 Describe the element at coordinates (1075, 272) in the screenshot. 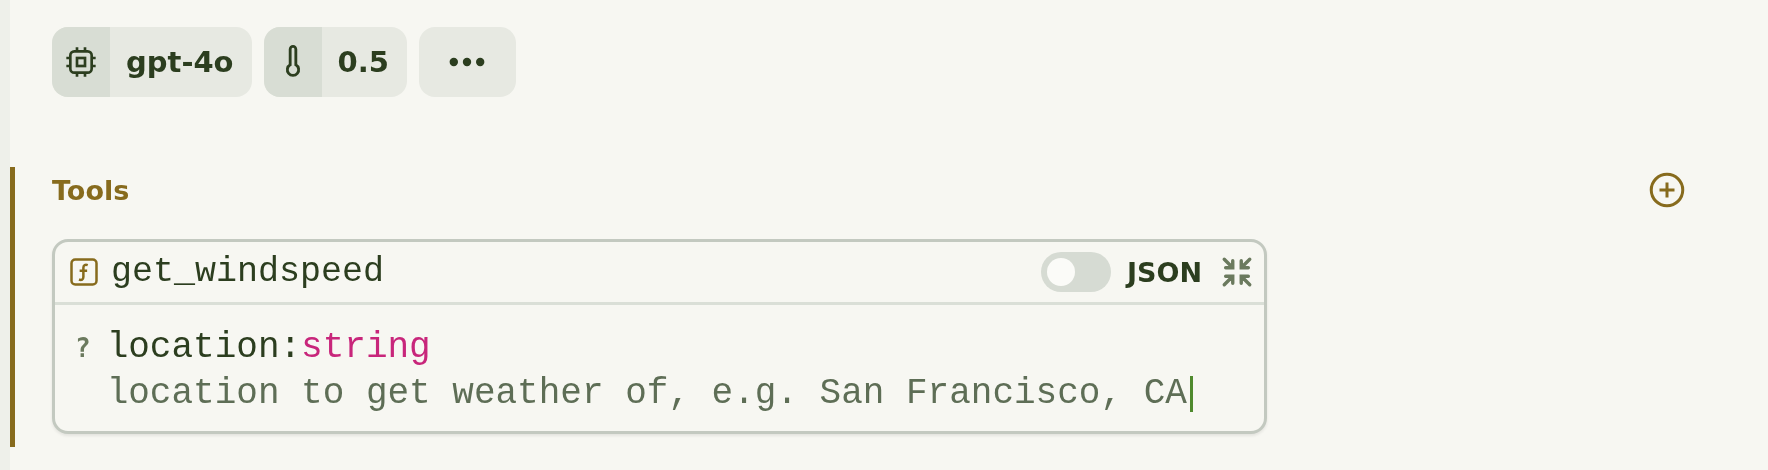

I see `json-toggle` at that location.